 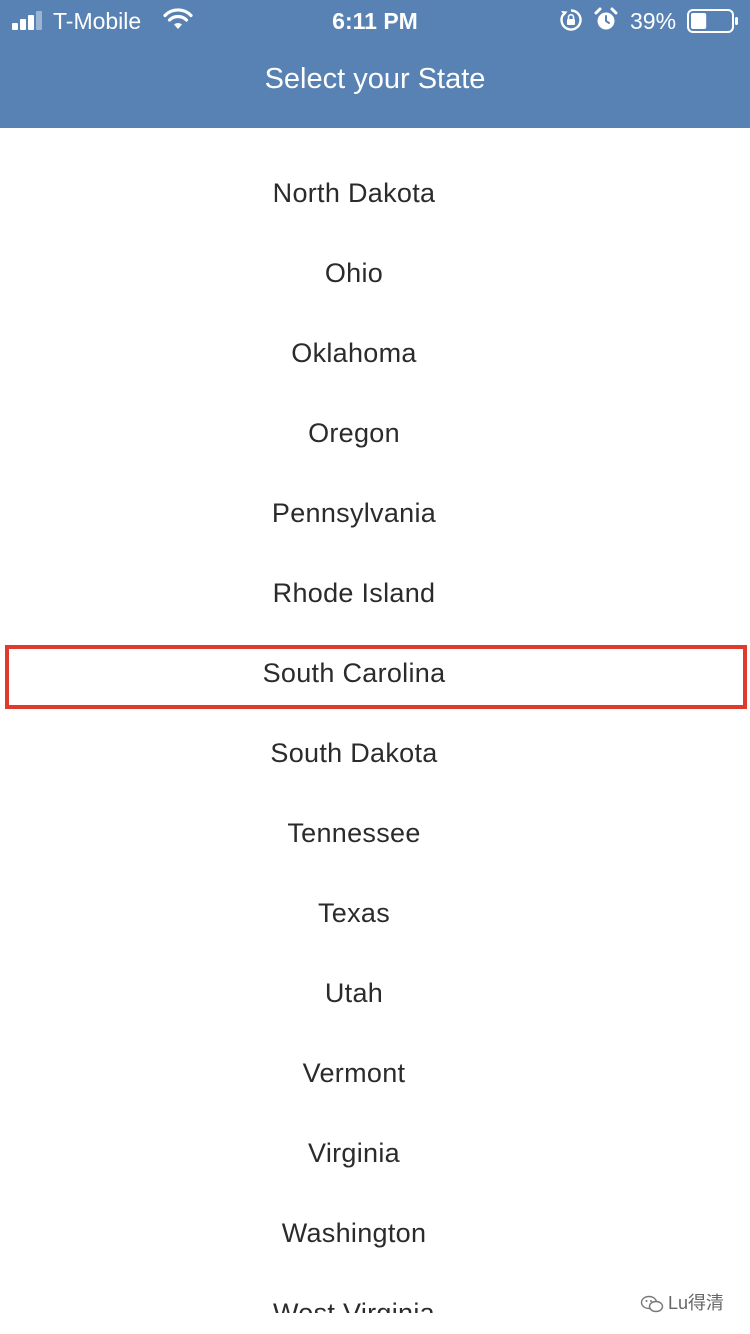 I want to click on state-option-pennsylvania: Pennsylvania, so click(x=354, y=513).